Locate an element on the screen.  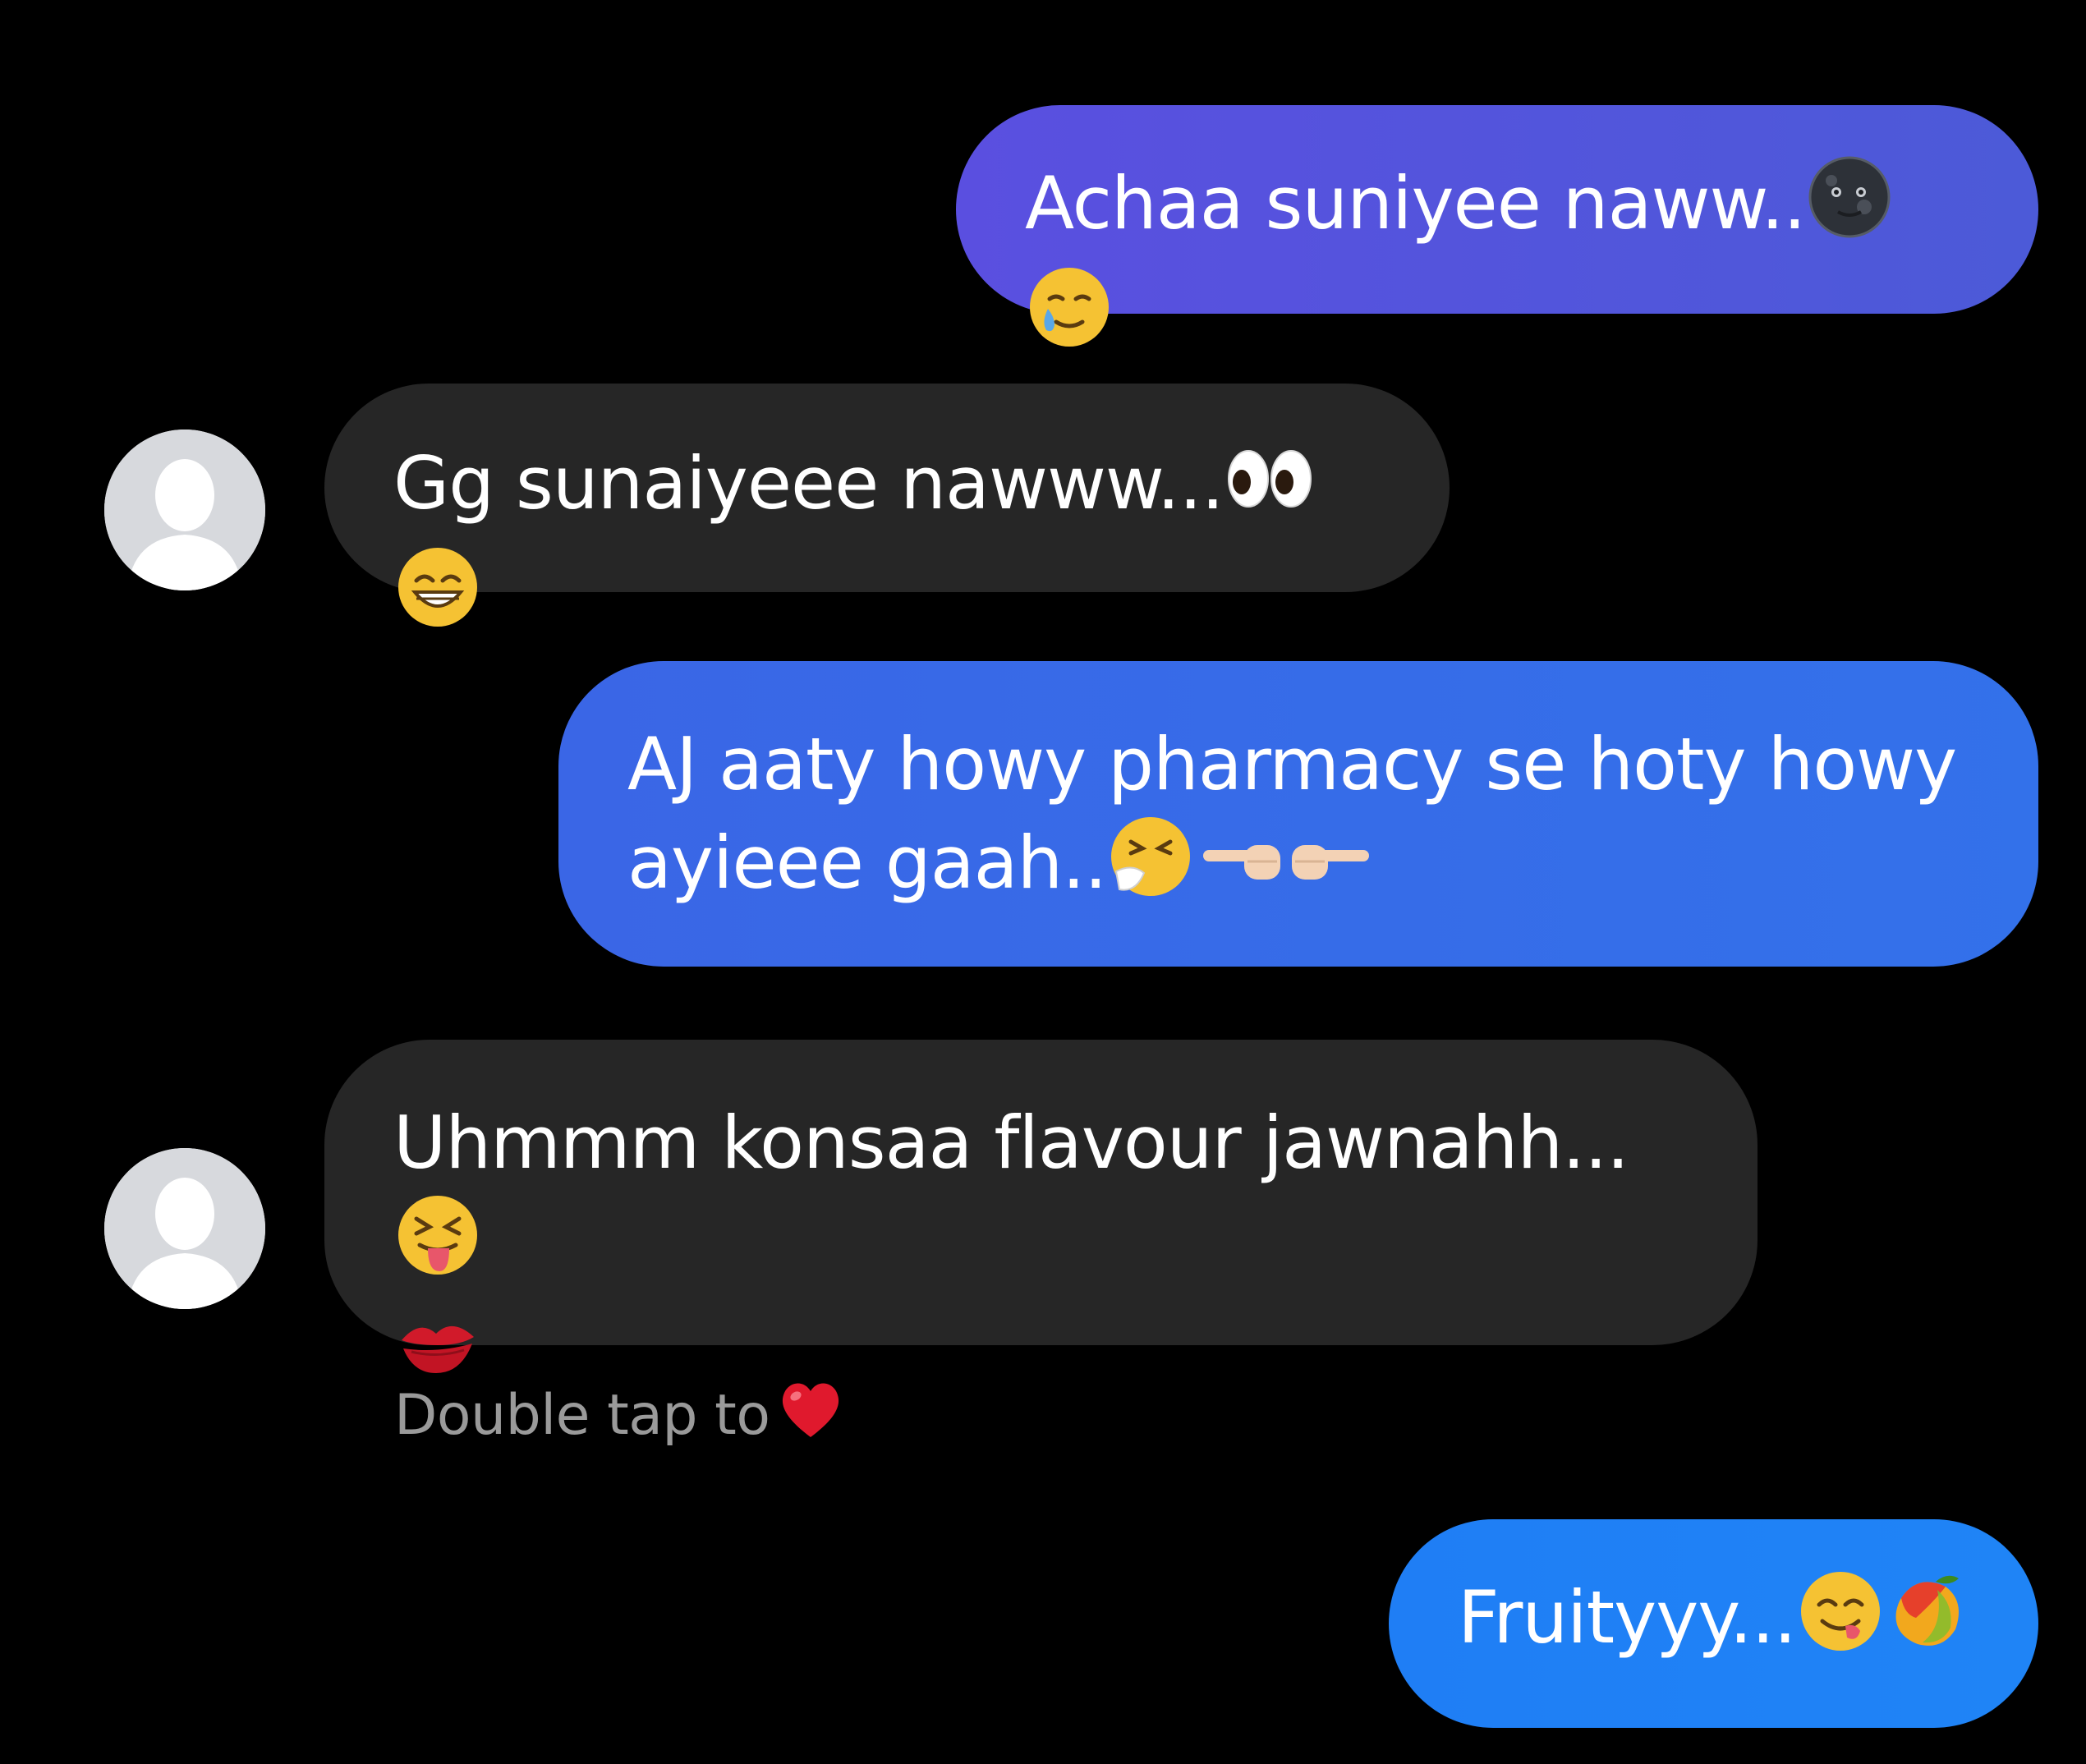
sneezing-face-icon is located at coordinates (1150, 869).